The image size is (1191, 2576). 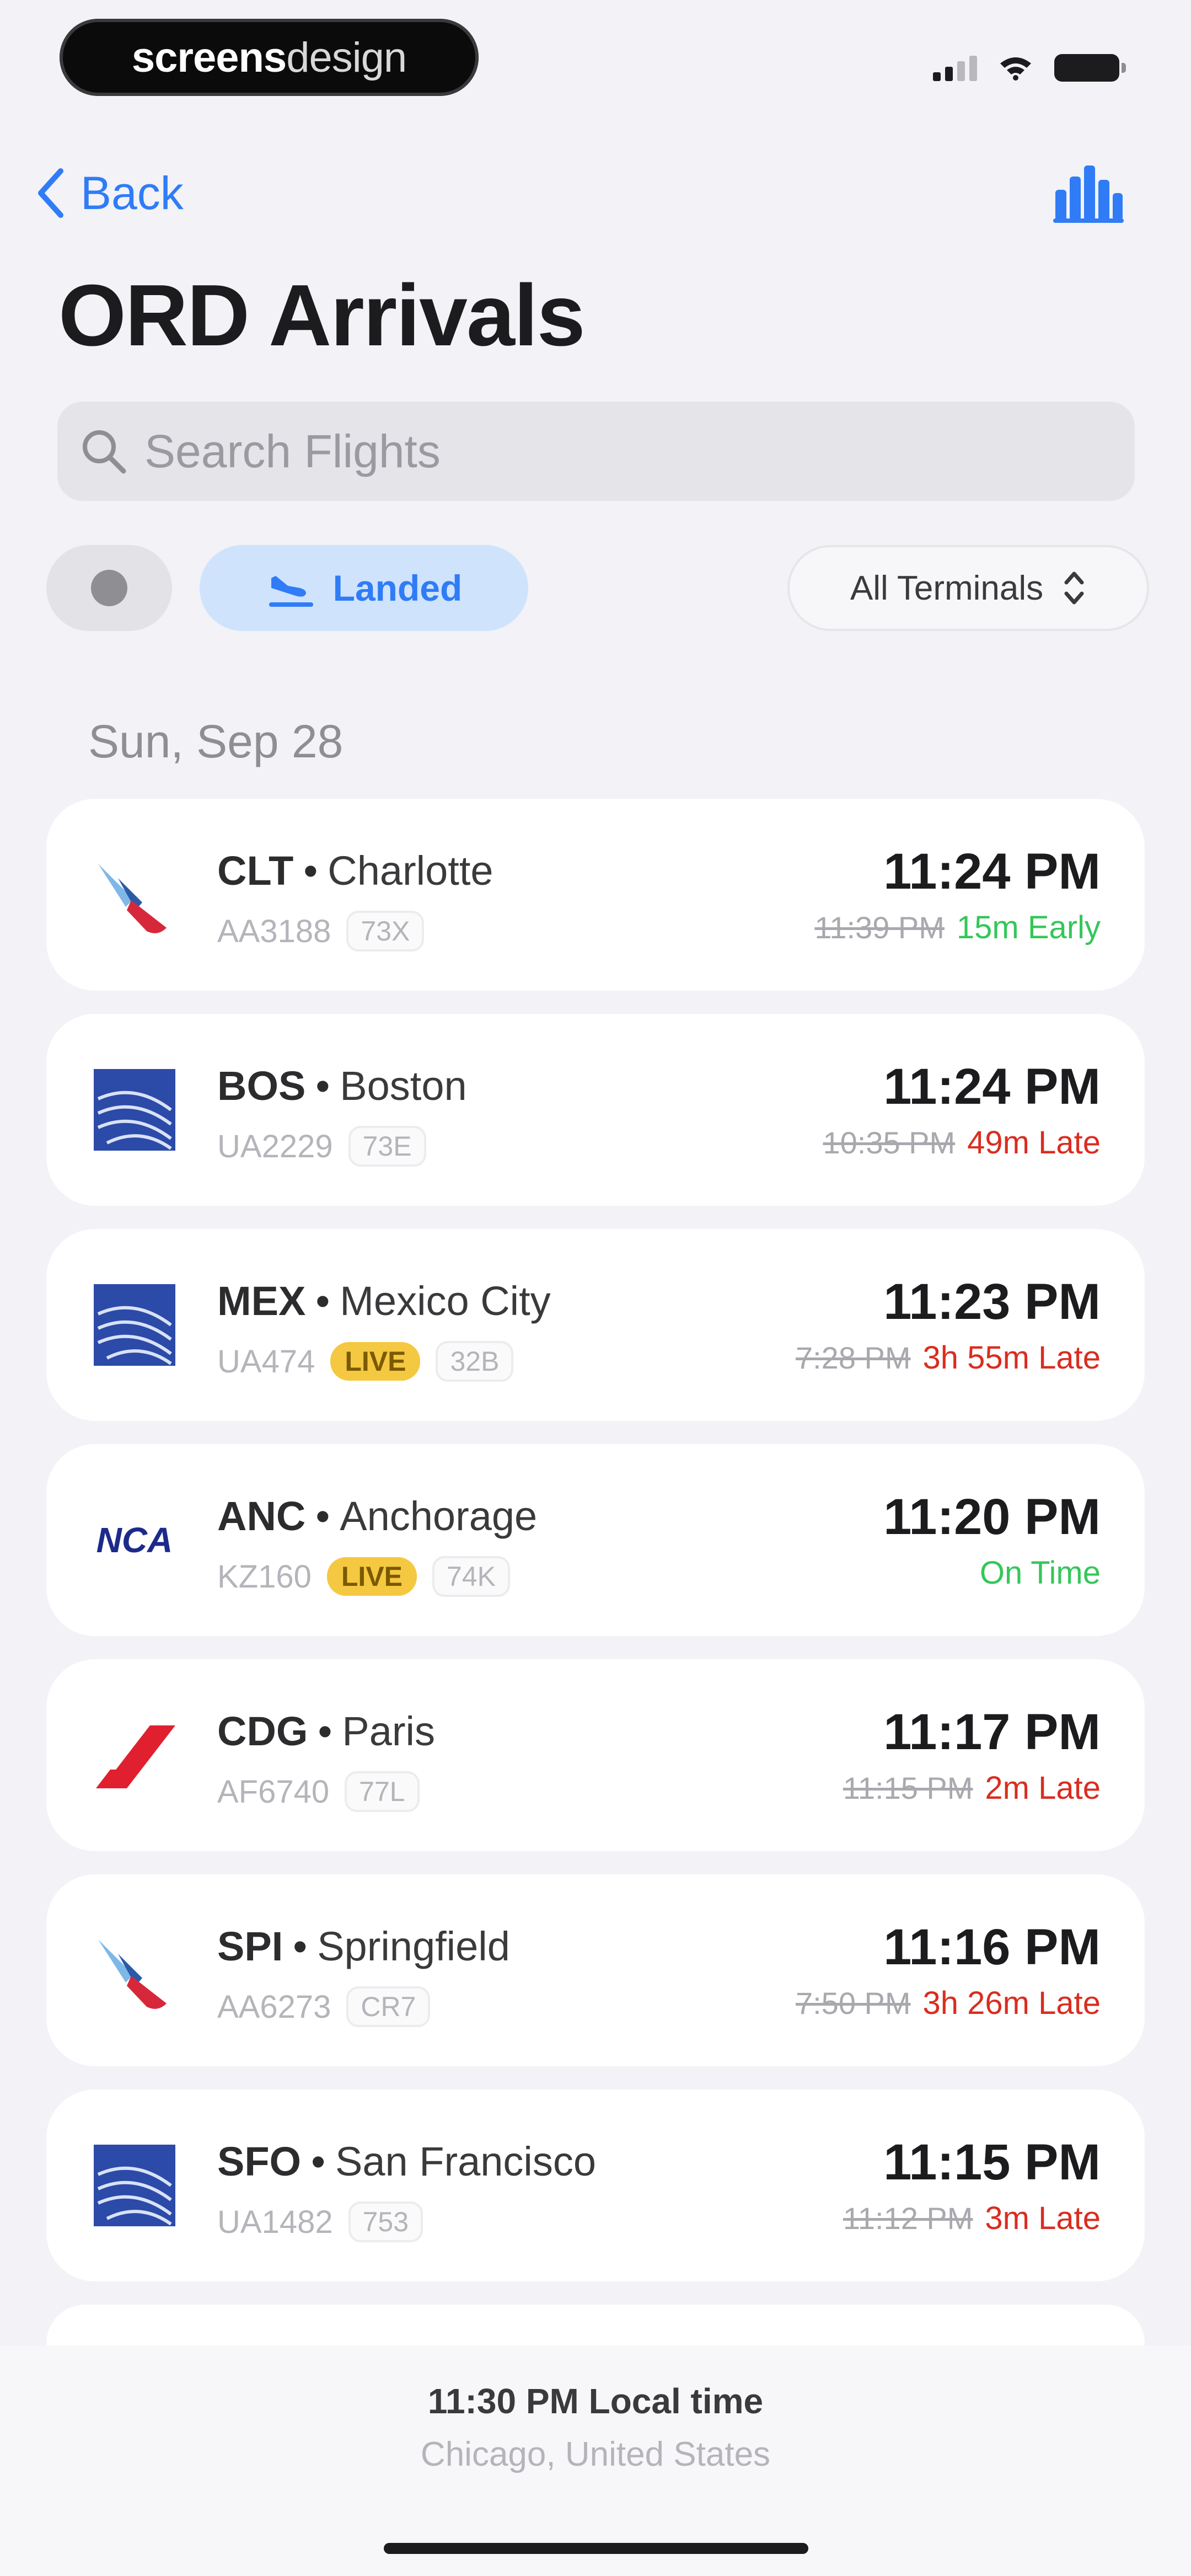 I want to click on terminal-select-label: All Terminals, so click(x=947, y=588).